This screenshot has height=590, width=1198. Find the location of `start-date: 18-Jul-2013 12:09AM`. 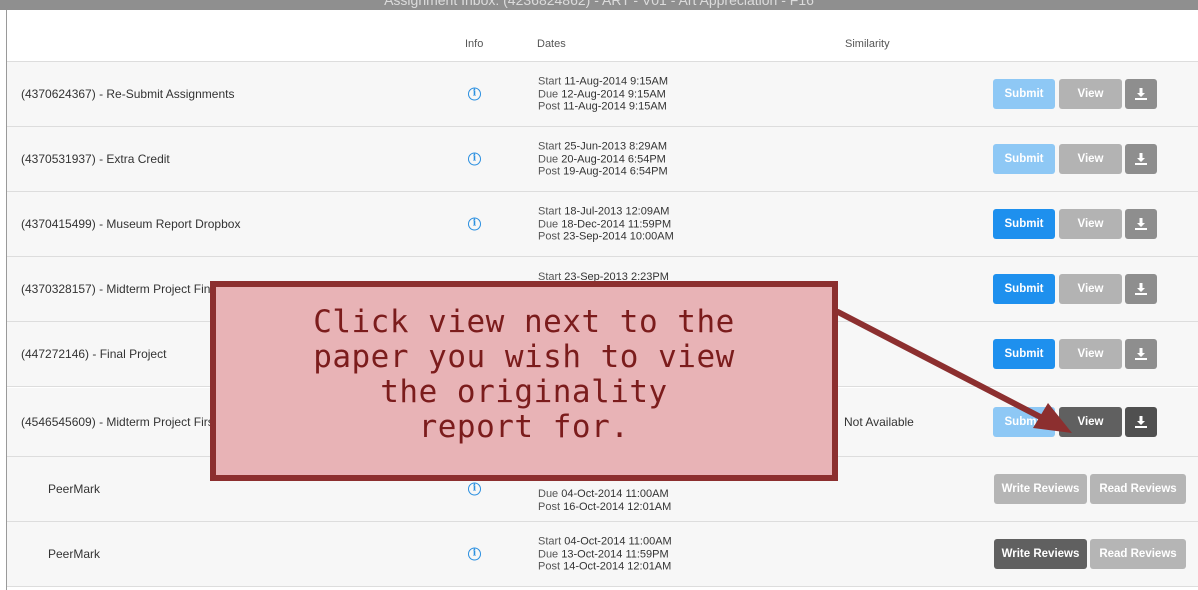

start-date: 18-Jul-2013 12:09AM is located at coordinates (617, 211).